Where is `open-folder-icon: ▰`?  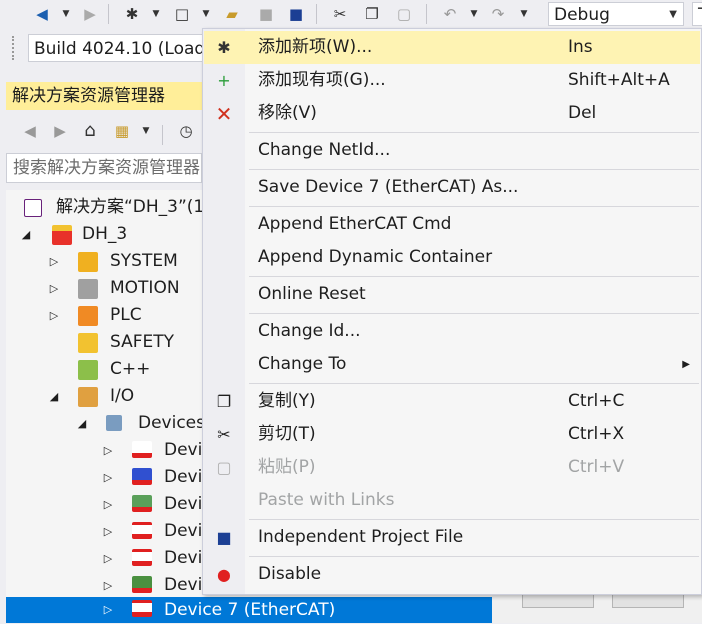 open-folder-icon: ▰ is located at coordinates (232, 14).